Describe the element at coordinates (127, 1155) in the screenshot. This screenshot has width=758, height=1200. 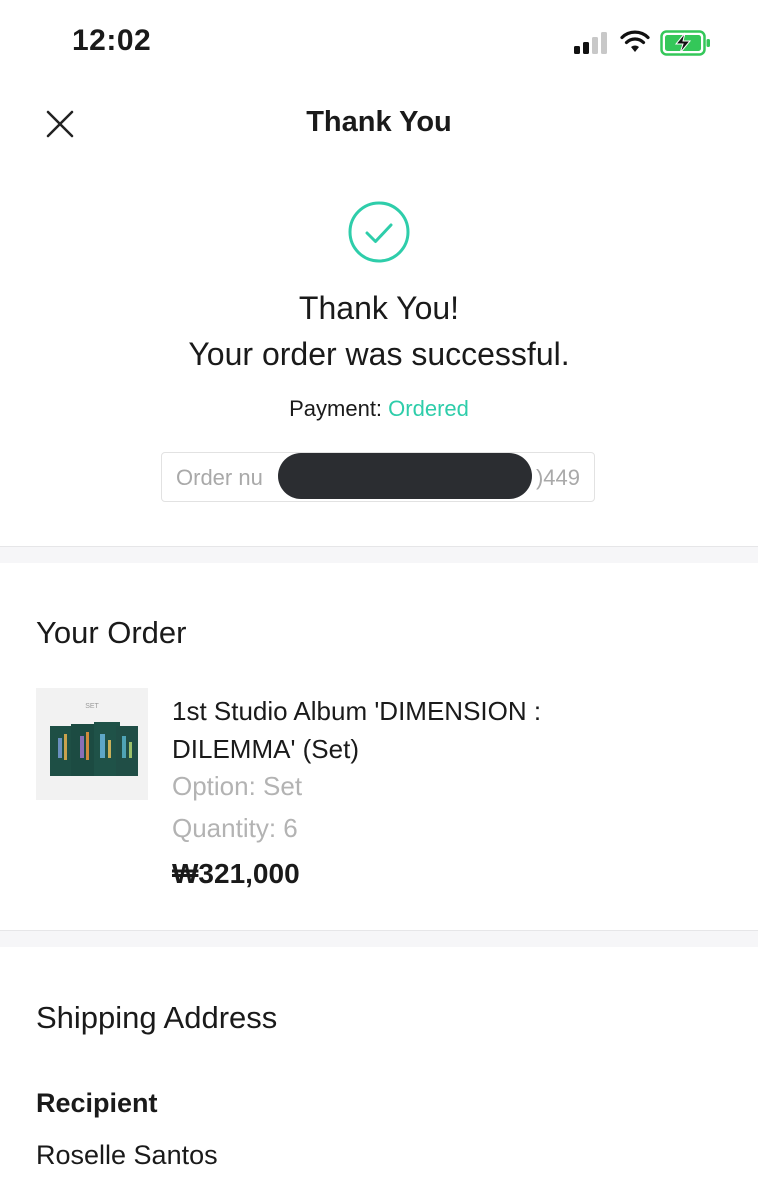
I see `recipient-name: Roselle Santos` at that location.